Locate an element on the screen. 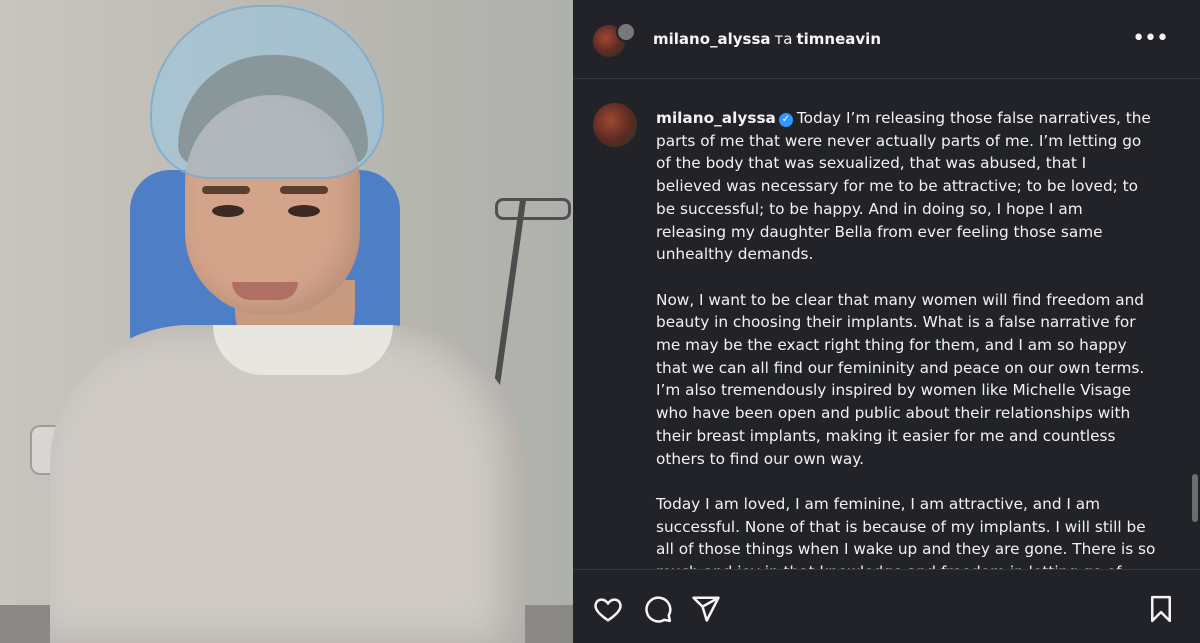  collaborator-username-link: timneavin is located at coordinates (838, 39).